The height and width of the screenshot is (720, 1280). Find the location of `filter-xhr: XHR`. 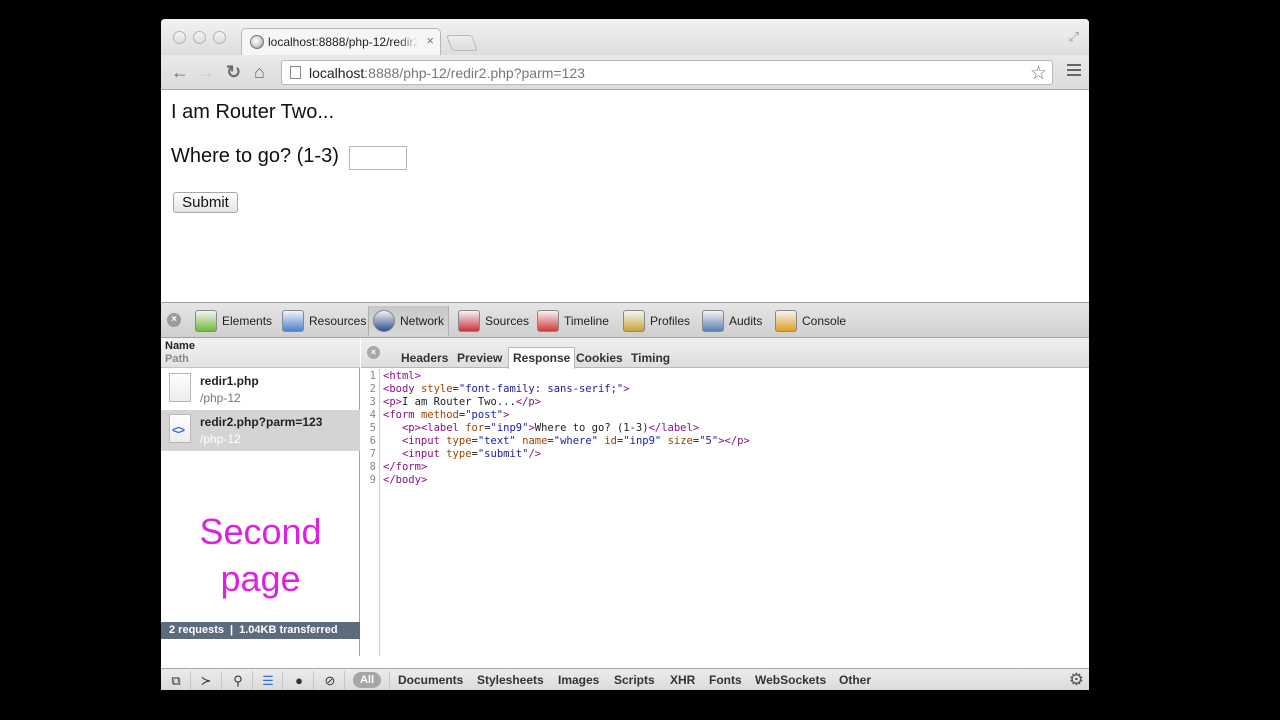

filter-xhr: XHR is located at coordinates (682, 680).